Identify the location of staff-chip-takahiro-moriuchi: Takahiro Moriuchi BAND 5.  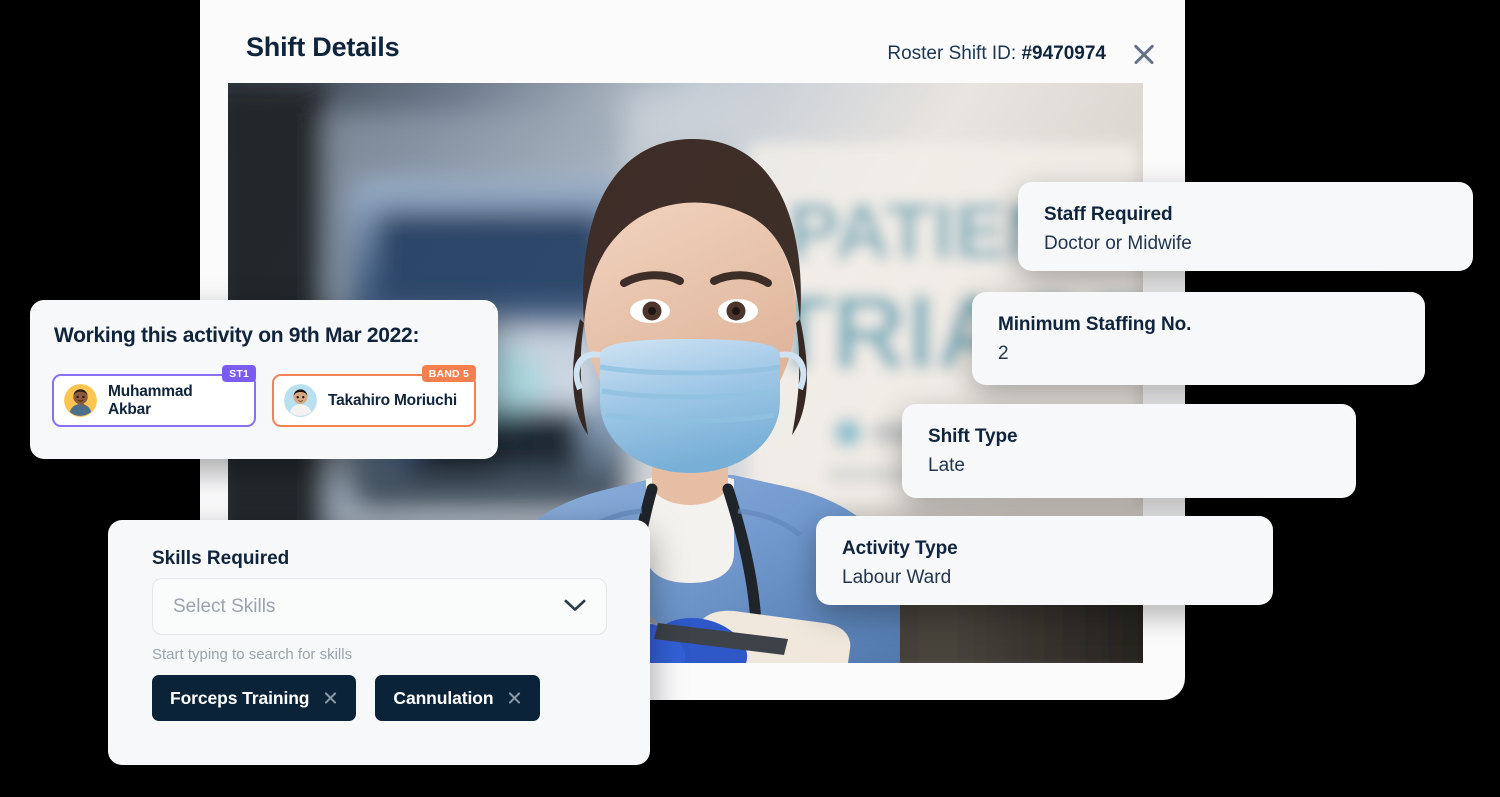
(374, 396).